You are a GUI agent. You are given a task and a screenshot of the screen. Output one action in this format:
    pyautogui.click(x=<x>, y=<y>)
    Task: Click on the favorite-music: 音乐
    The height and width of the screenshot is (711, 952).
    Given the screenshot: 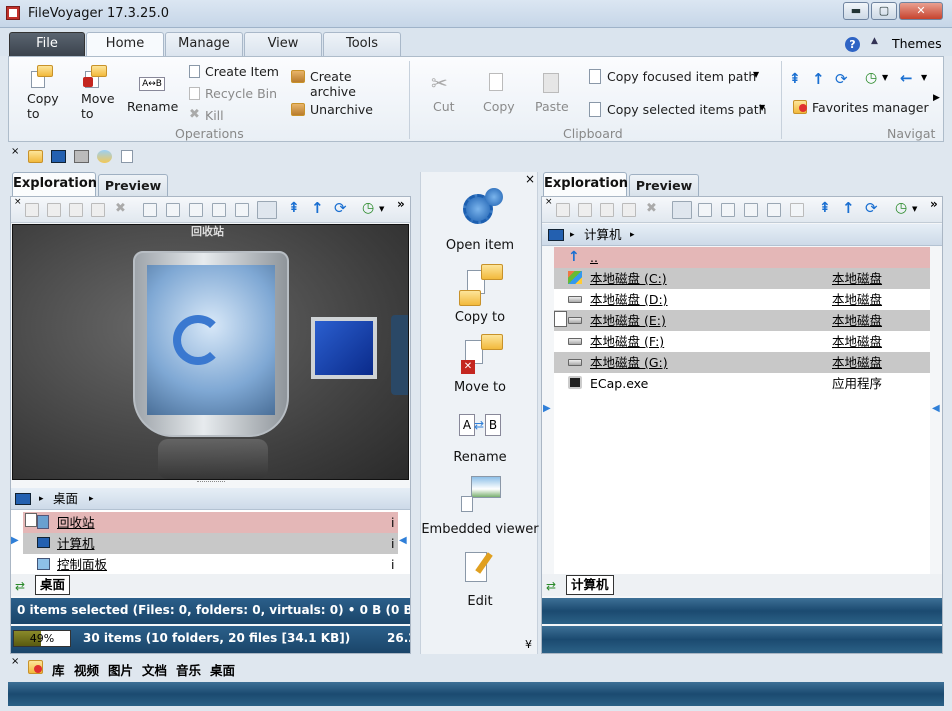 What is the action you would take?
    pyautogui.click(x=188, y=669)
    